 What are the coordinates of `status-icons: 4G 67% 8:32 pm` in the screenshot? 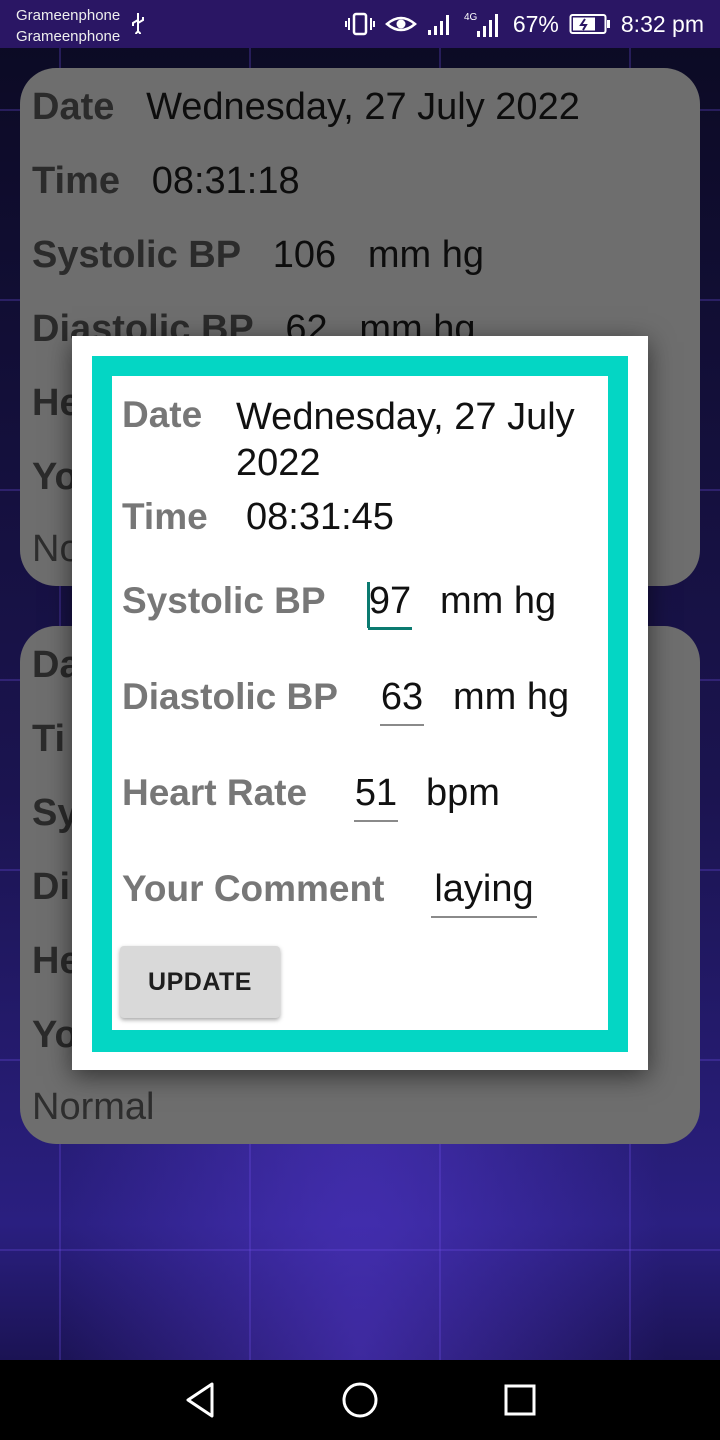 It's located at (524, 24).